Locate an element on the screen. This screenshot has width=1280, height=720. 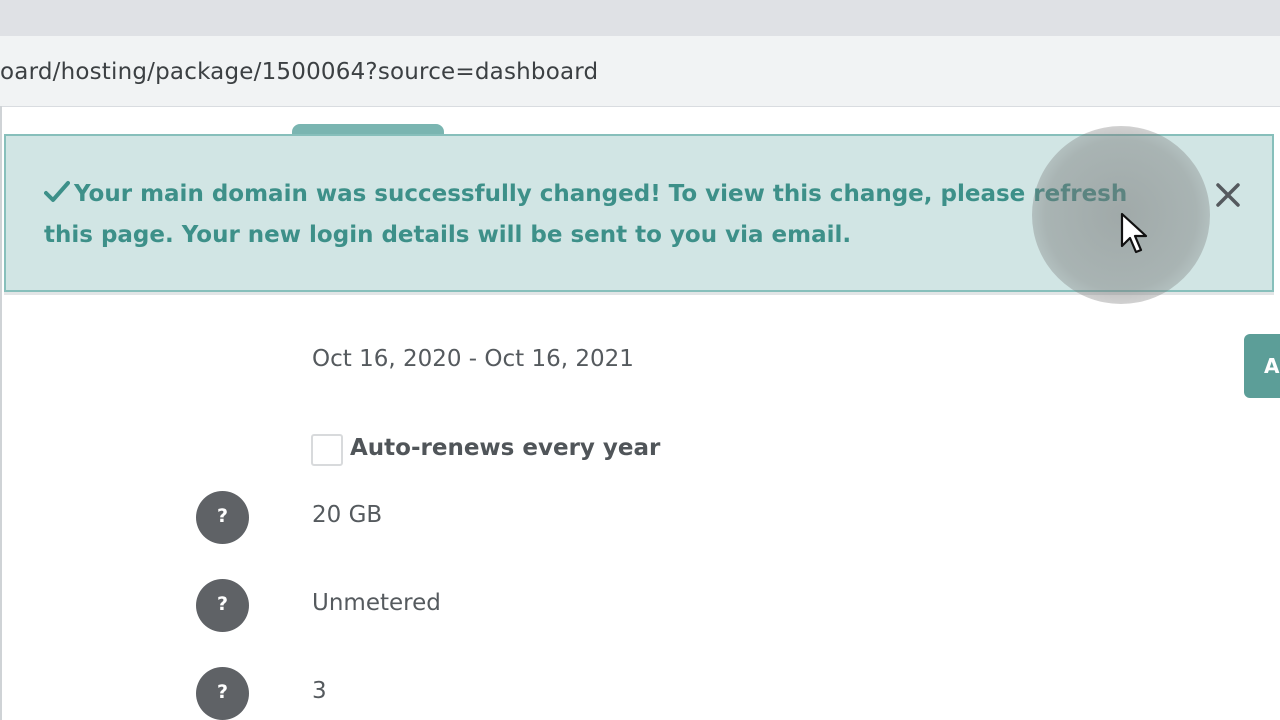
close-icon is located at coordinates (1228, 195).